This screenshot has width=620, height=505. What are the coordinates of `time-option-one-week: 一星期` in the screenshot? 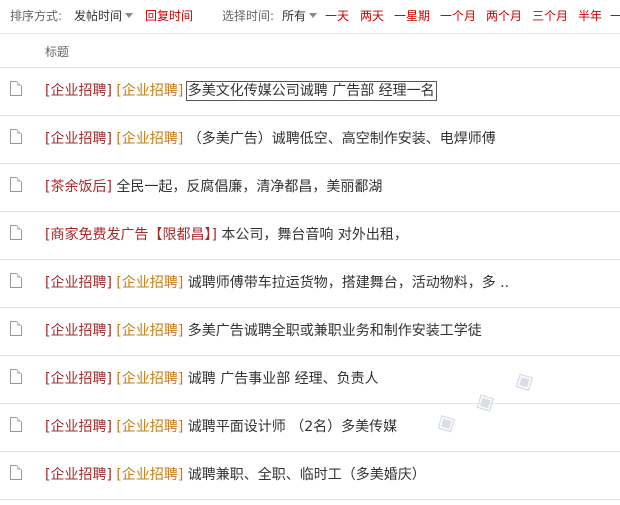 It's located at (412, 16).